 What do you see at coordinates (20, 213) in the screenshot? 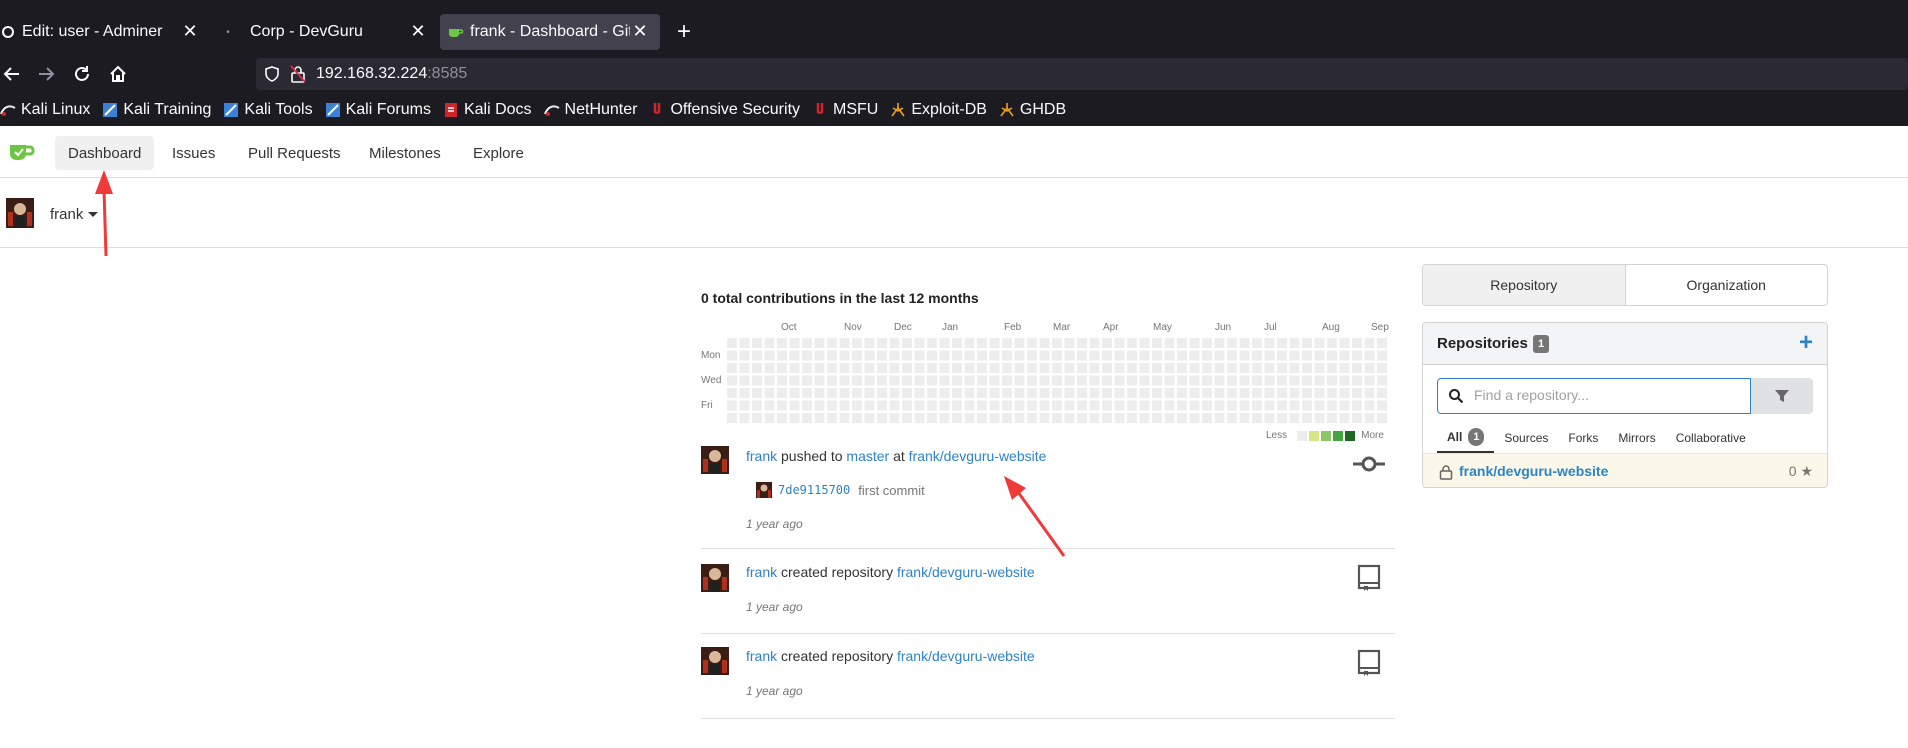
I see `user-avatar` at bounding box center [20, 213].